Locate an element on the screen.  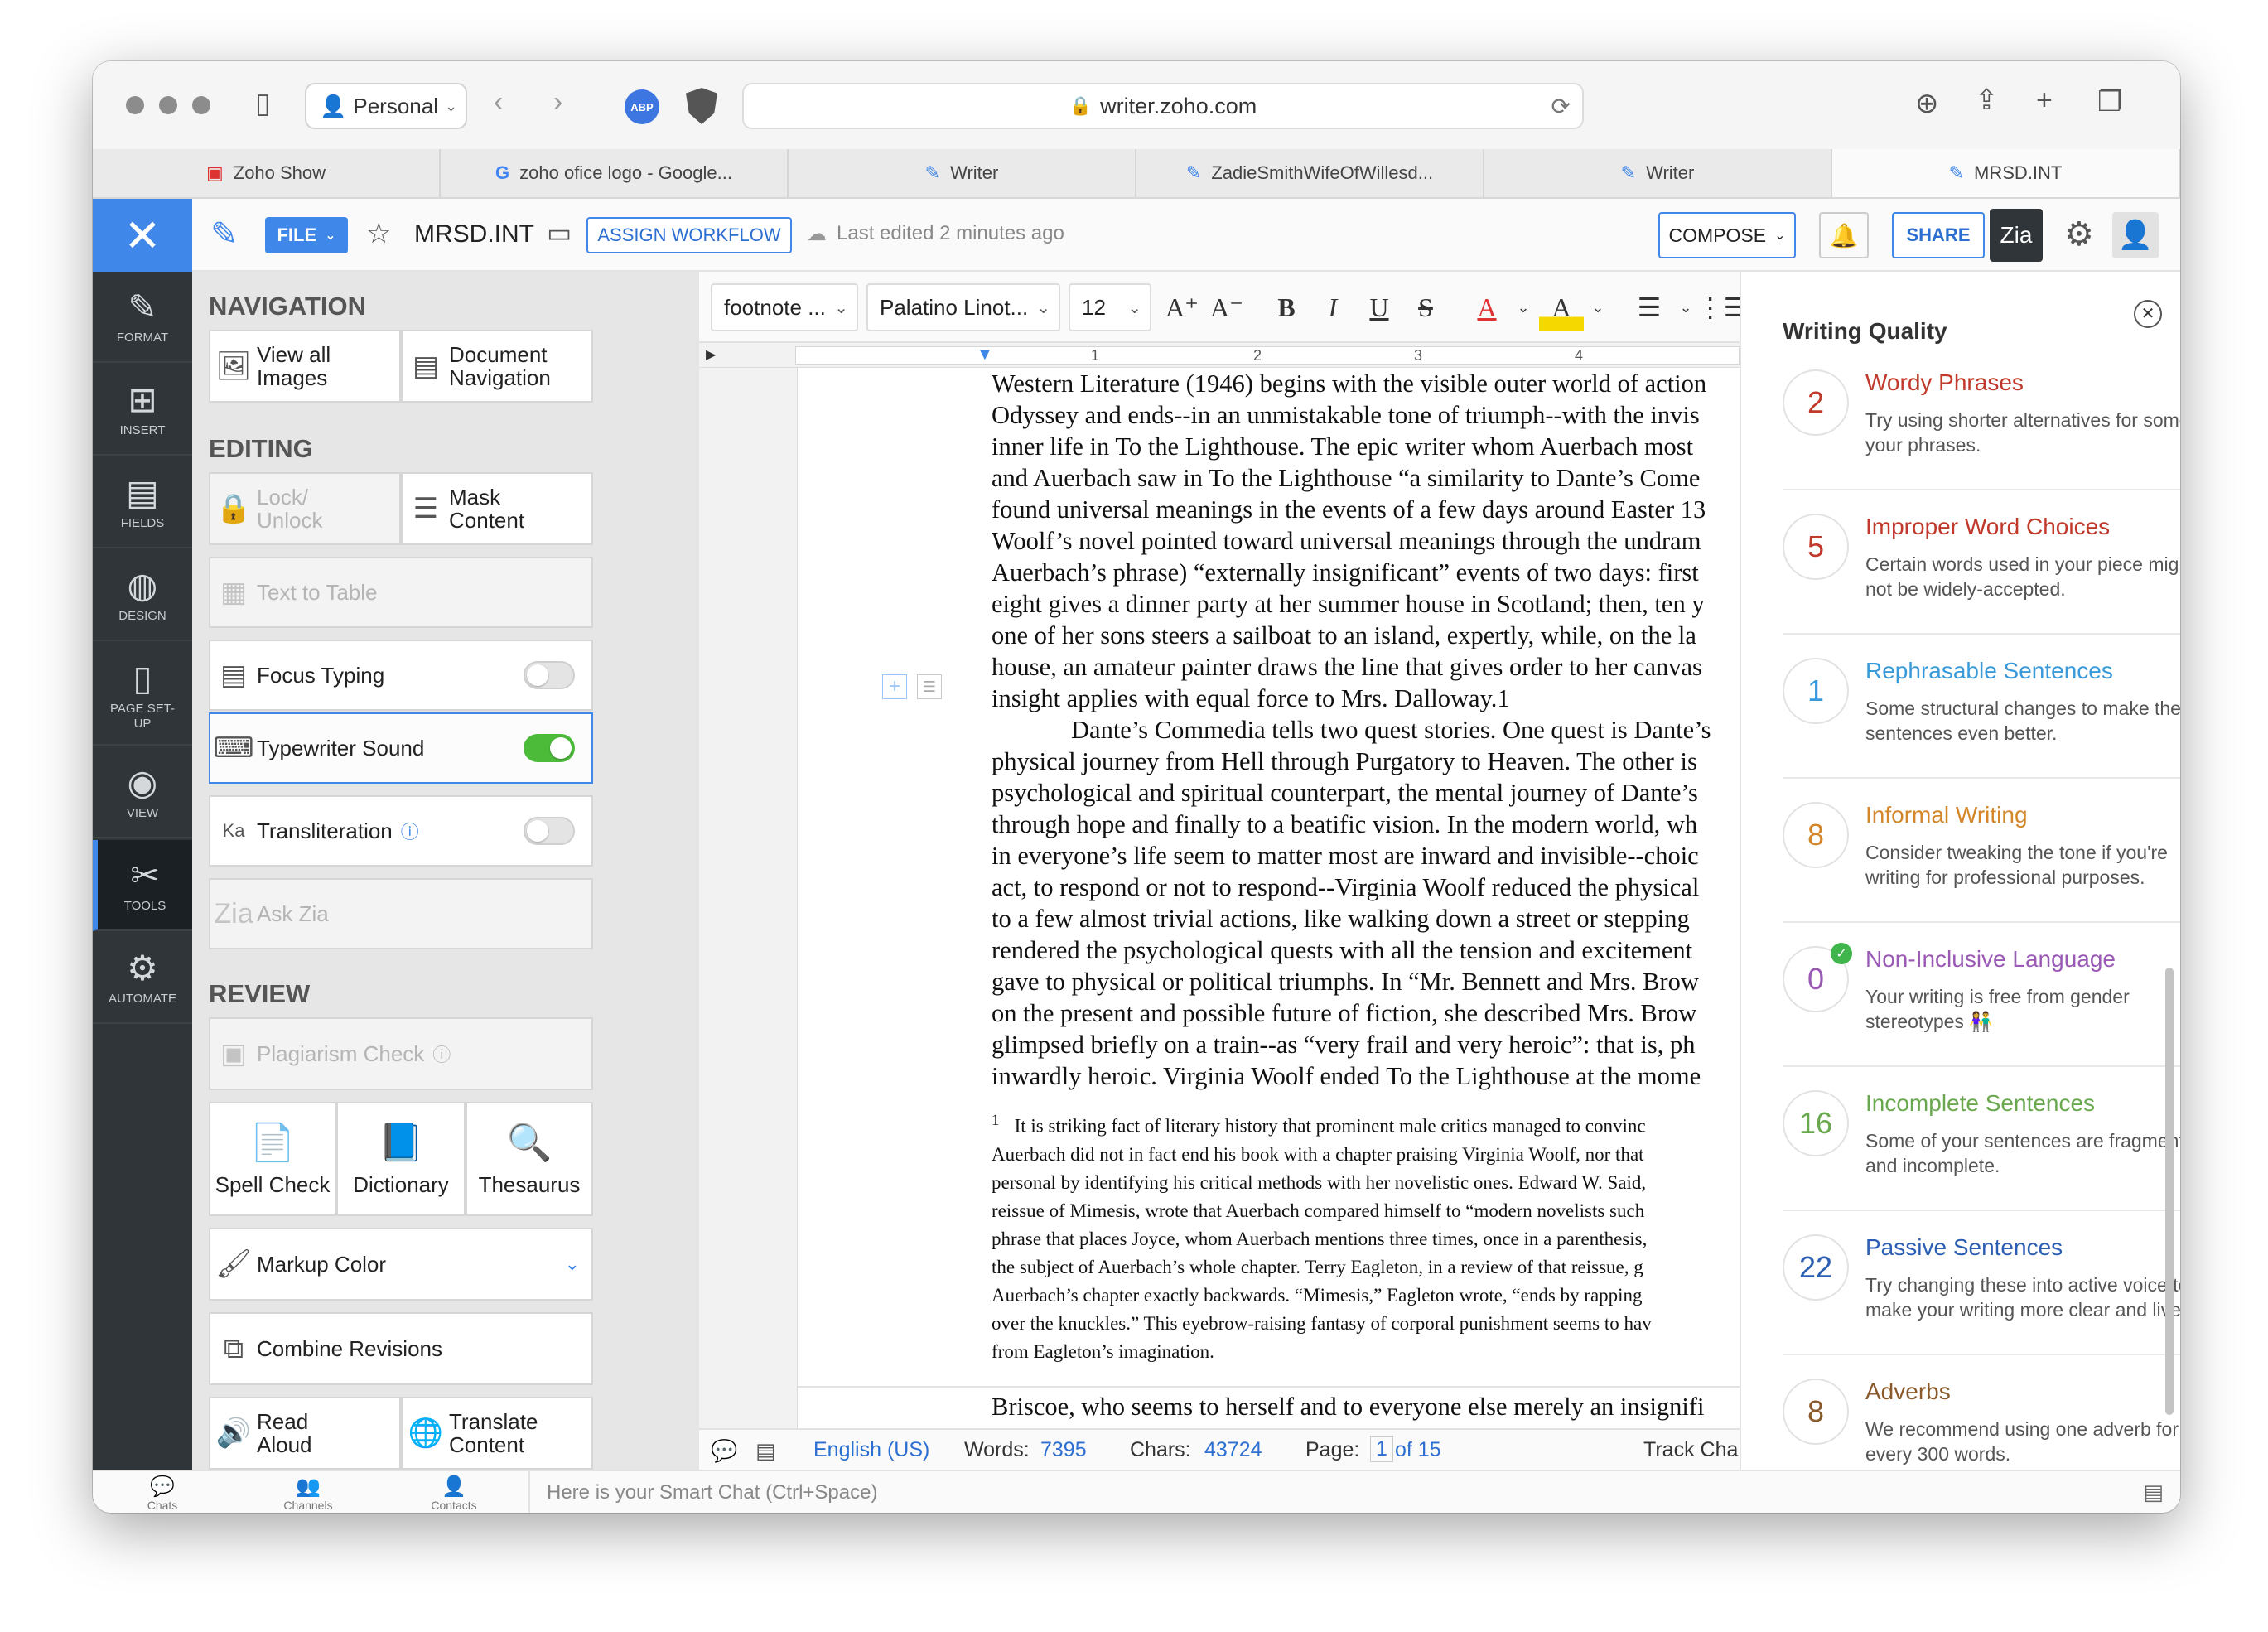
typewriter-sound-toggle is located at coordinates (549, 748).